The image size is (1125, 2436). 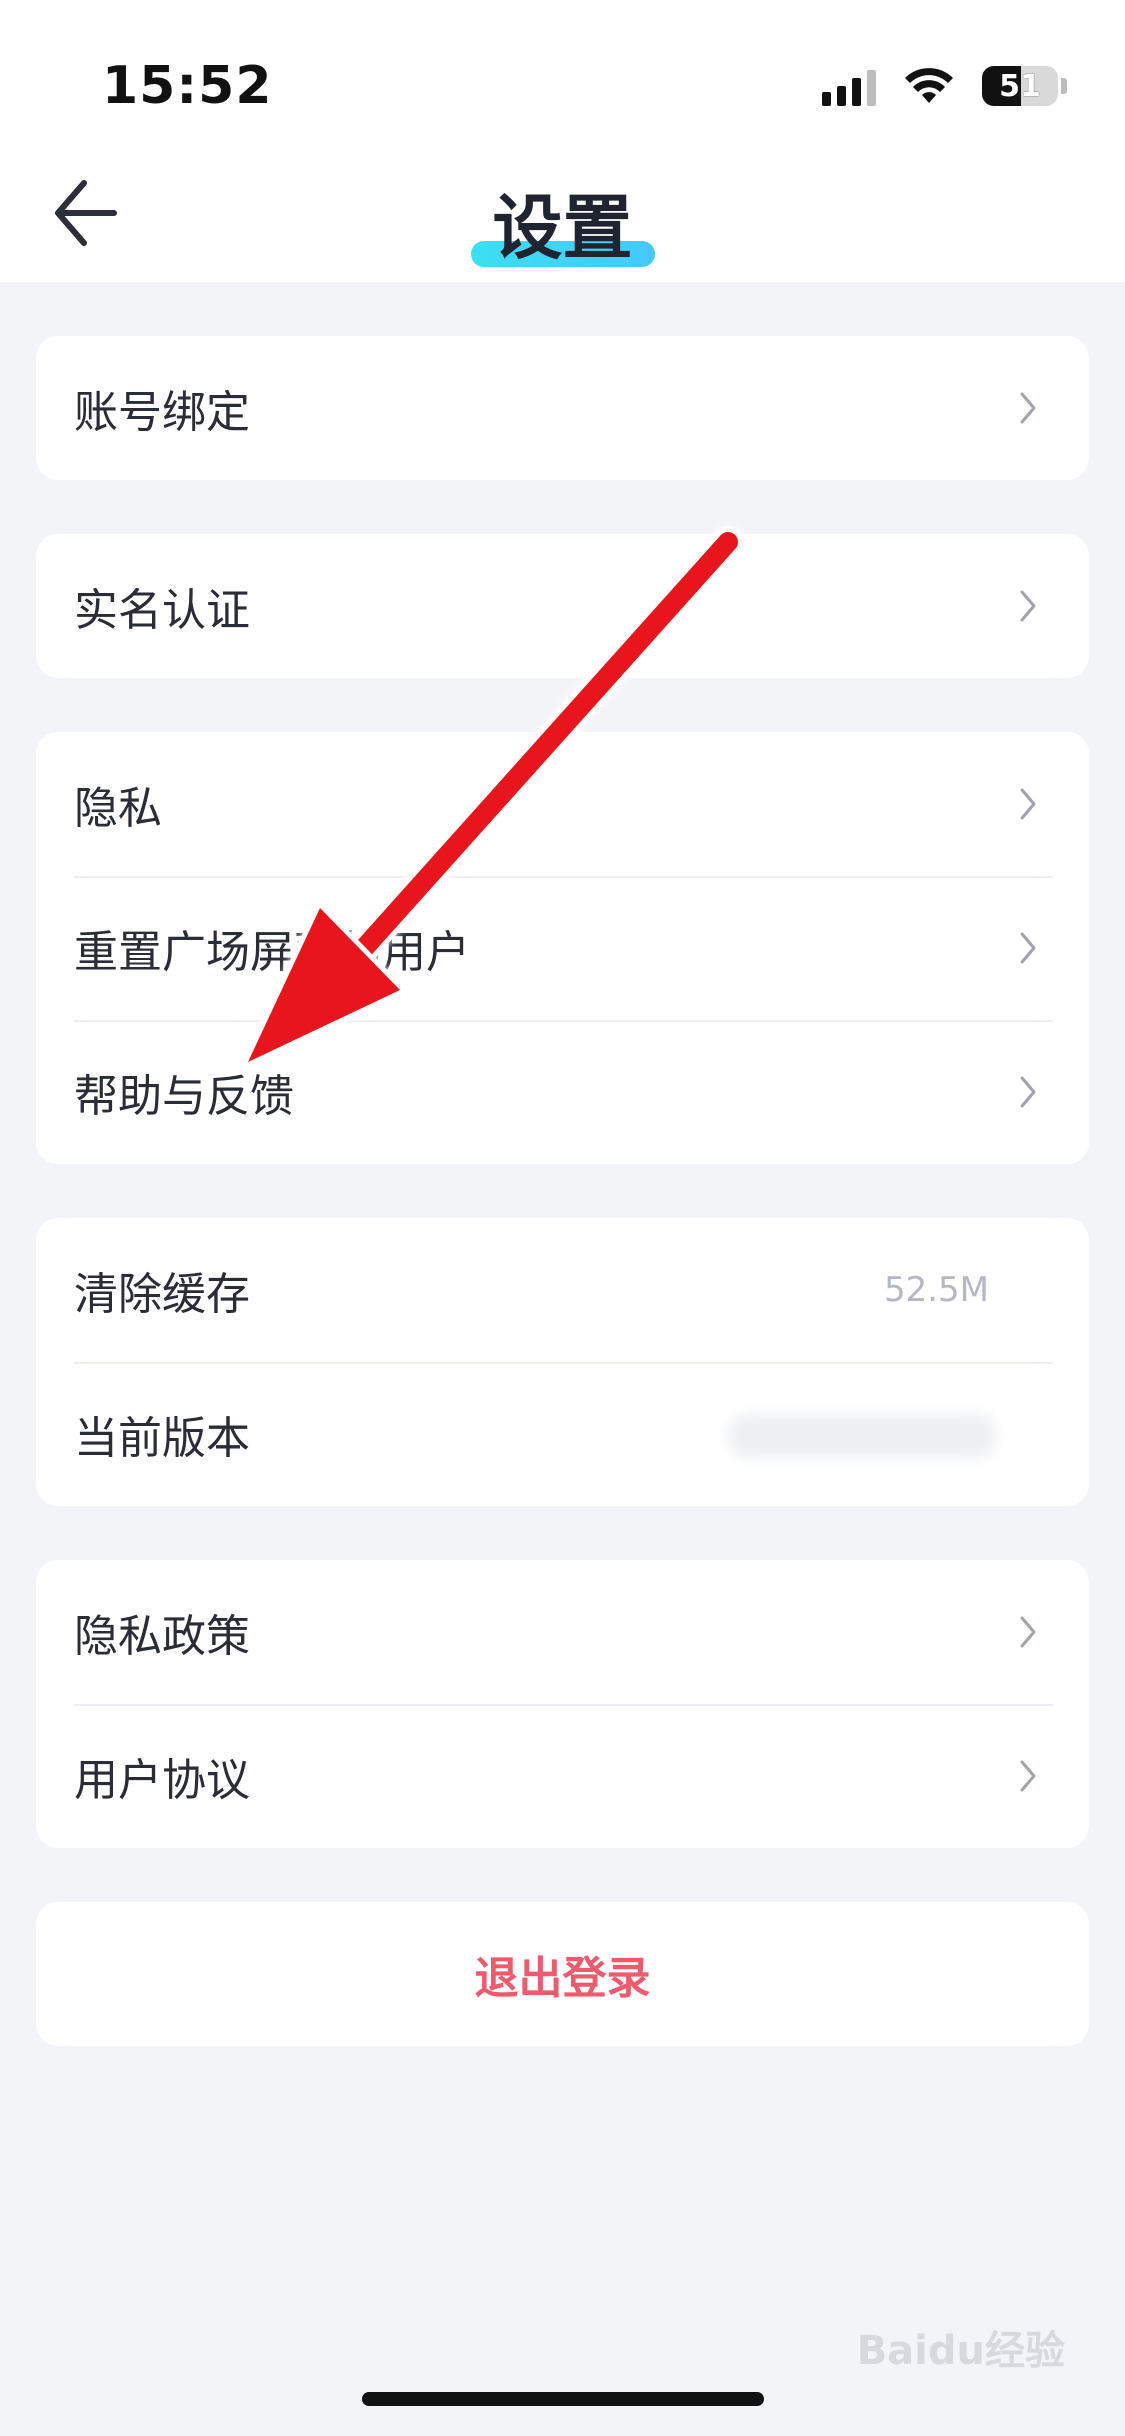 I want to click on cache-size-value: 52.5M, so click(x=936, y=1290).